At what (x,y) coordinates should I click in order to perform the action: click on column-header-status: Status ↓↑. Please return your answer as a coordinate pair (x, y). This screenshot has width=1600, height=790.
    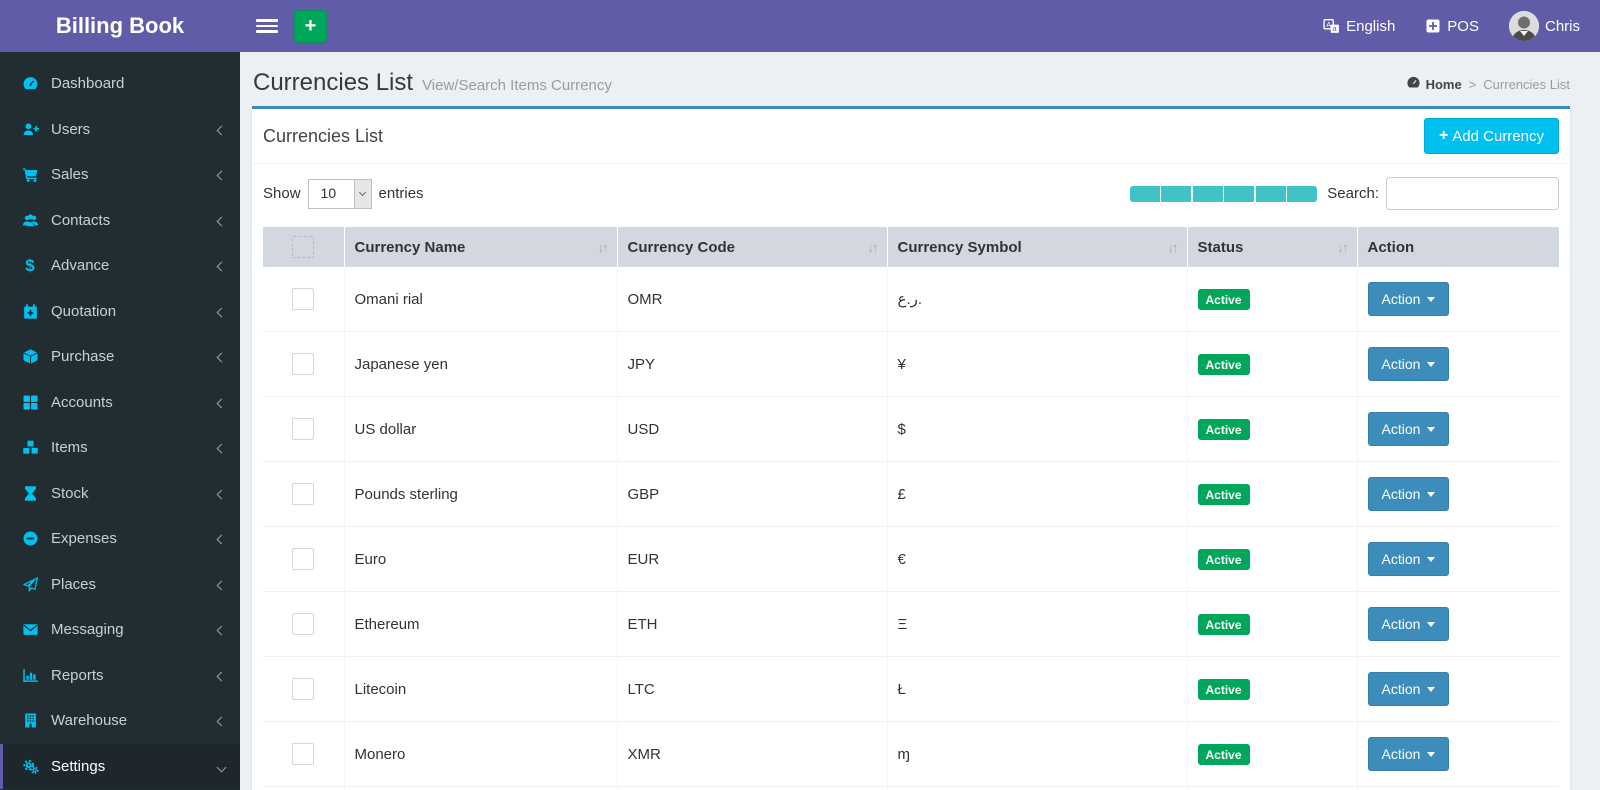
    Looking at the image, I should click on (1272, 247).